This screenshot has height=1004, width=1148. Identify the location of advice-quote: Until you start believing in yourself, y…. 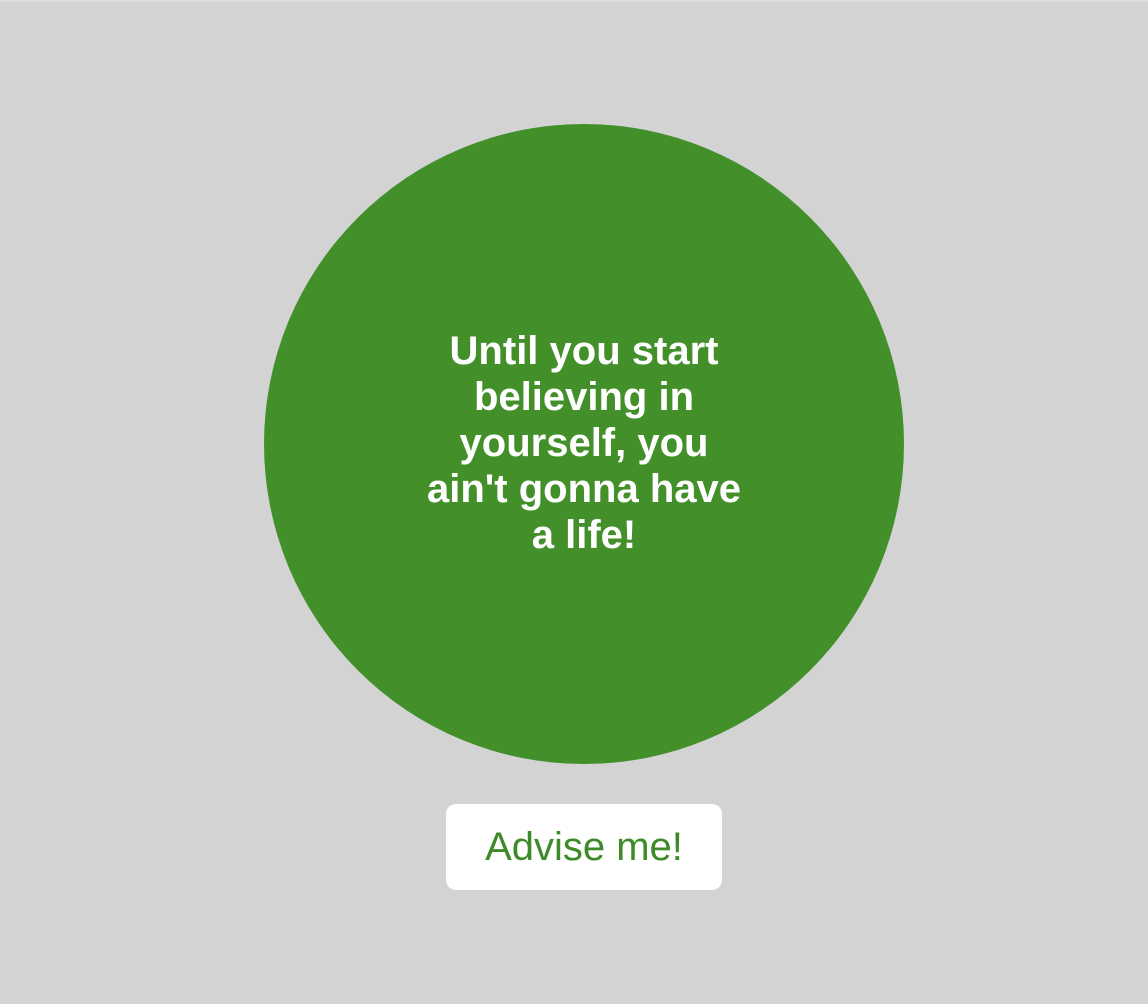
(583, 443).